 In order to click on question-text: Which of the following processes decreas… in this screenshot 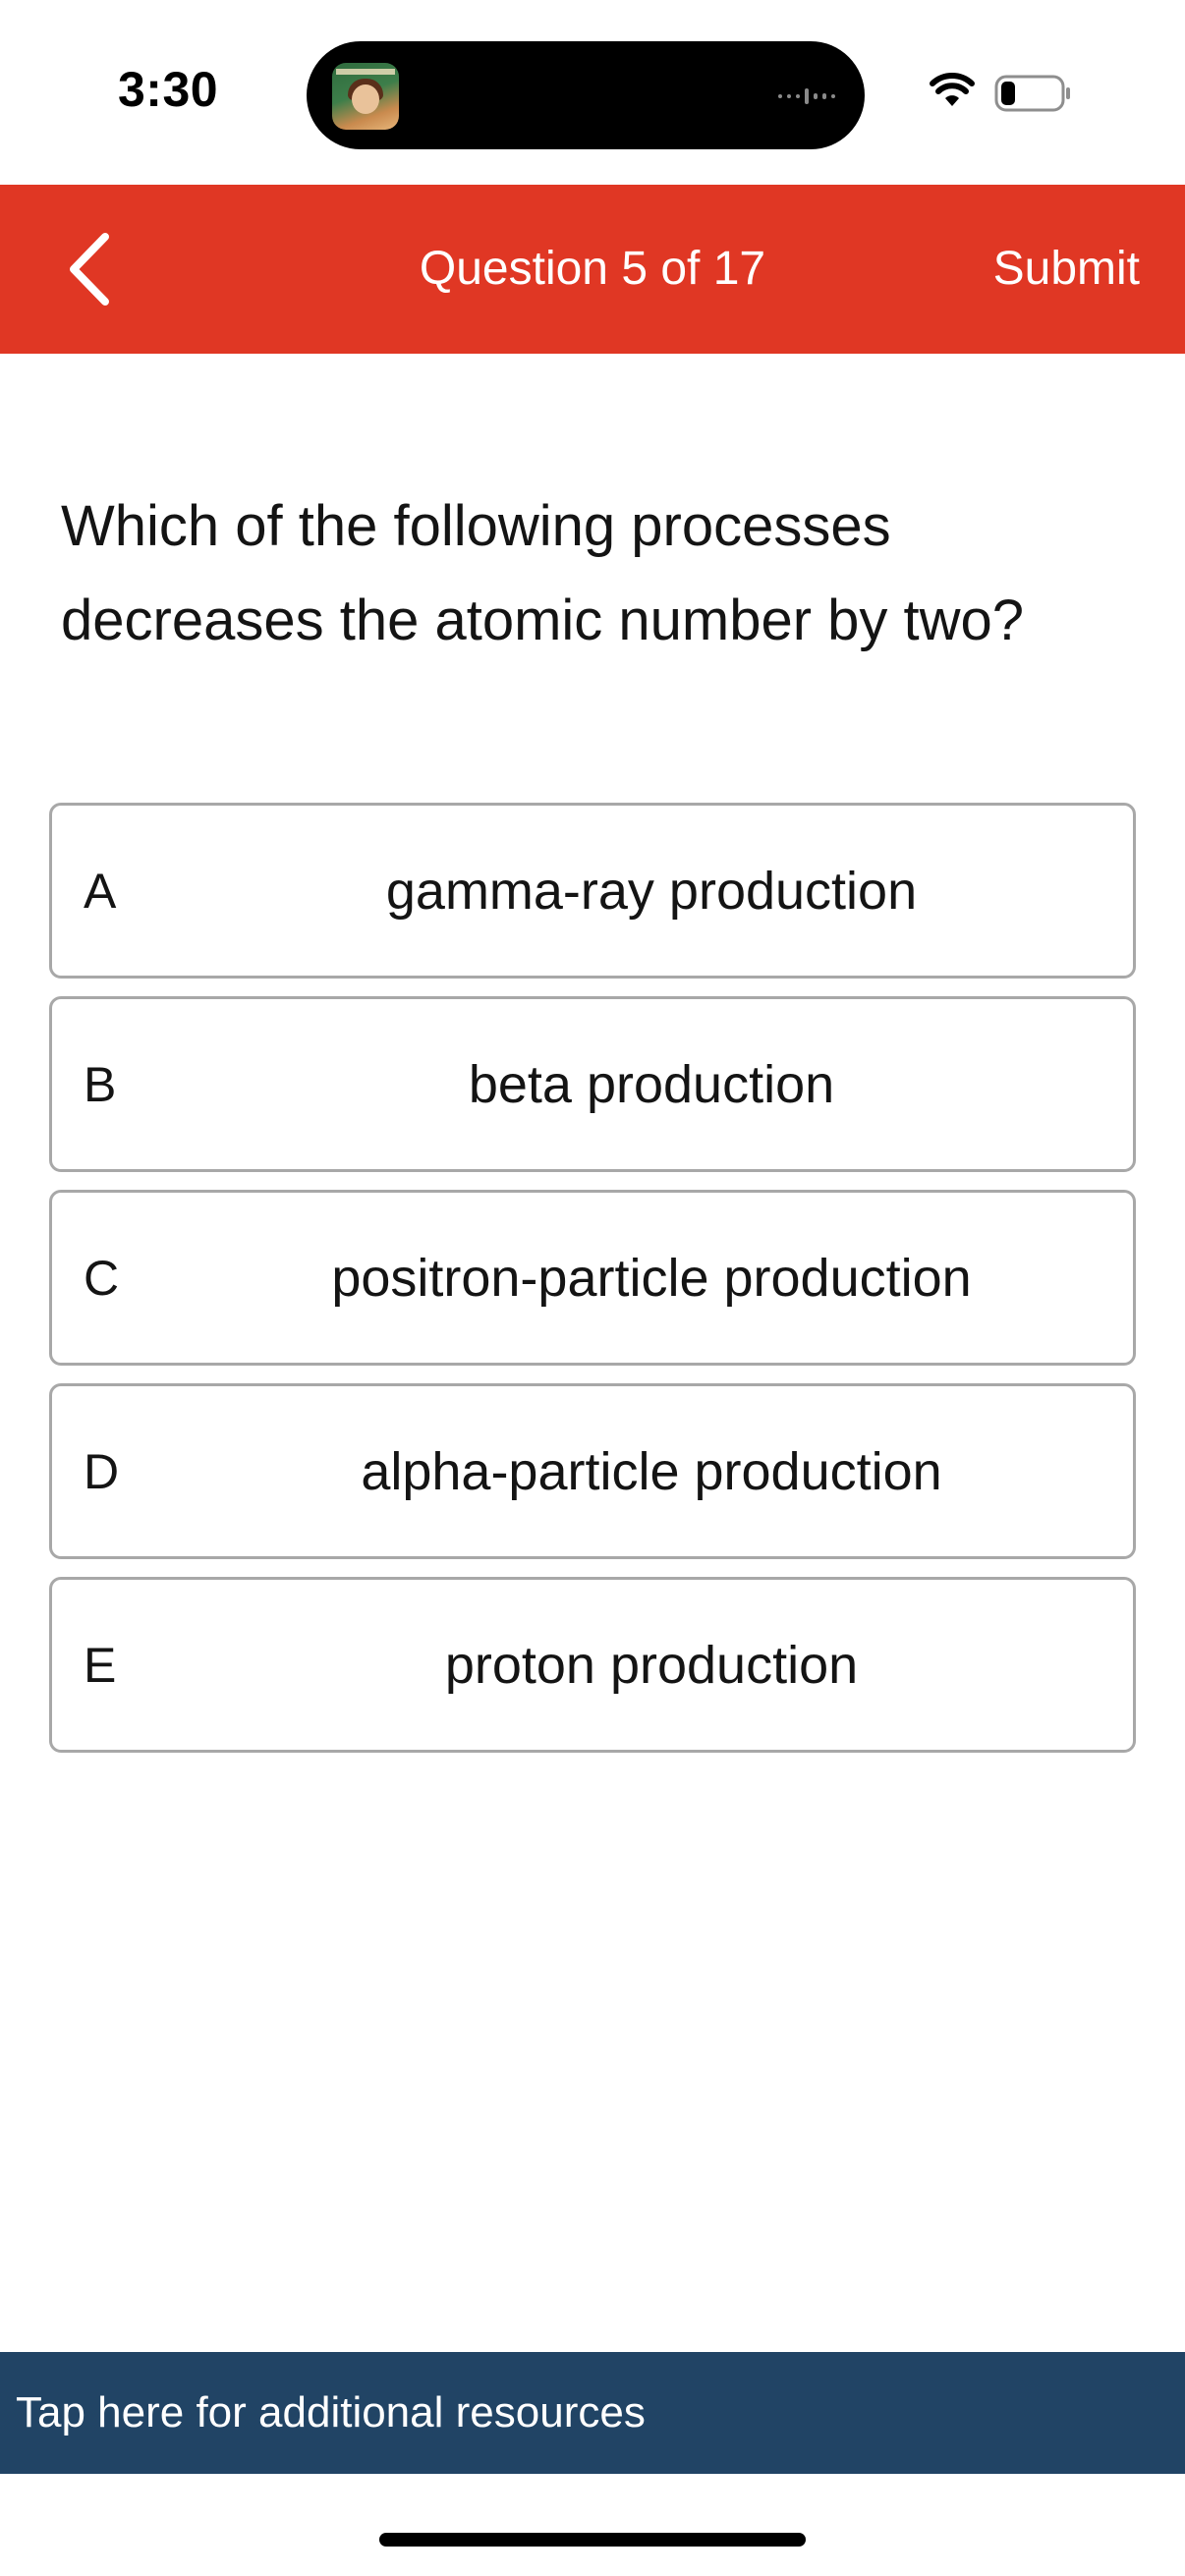, I will do `click(543, 573)`.